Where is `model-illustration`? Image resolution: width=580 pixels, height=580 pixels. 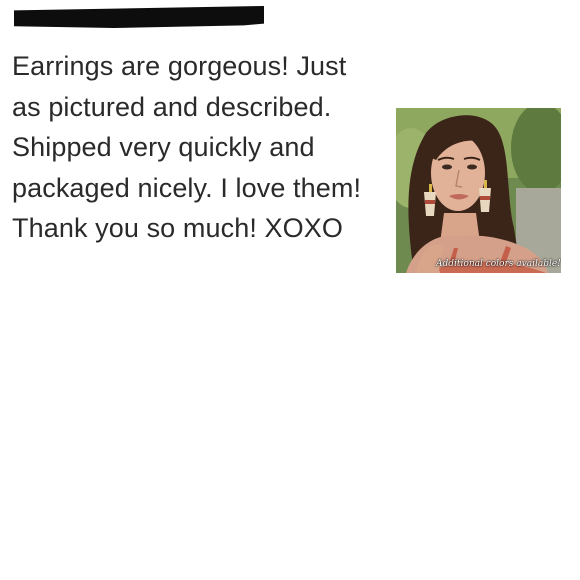 model-illustration is located at coordinates (478, 190).